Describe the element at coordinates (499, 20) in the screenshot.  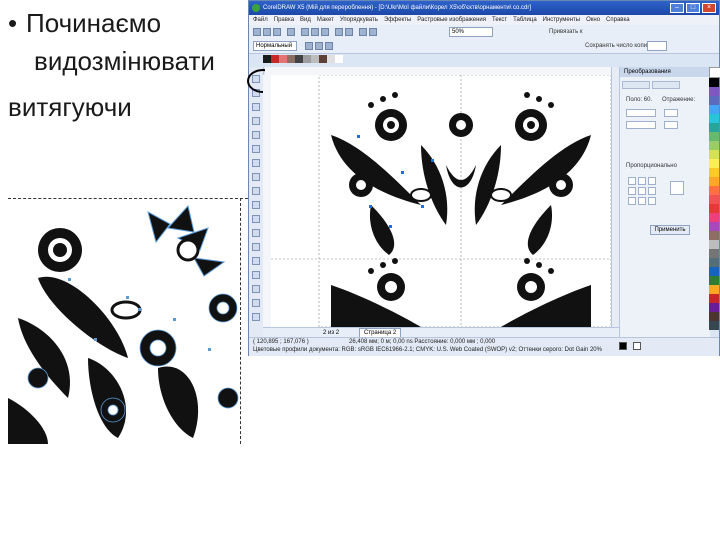
I see `menu-item-text: Текст` at that location.